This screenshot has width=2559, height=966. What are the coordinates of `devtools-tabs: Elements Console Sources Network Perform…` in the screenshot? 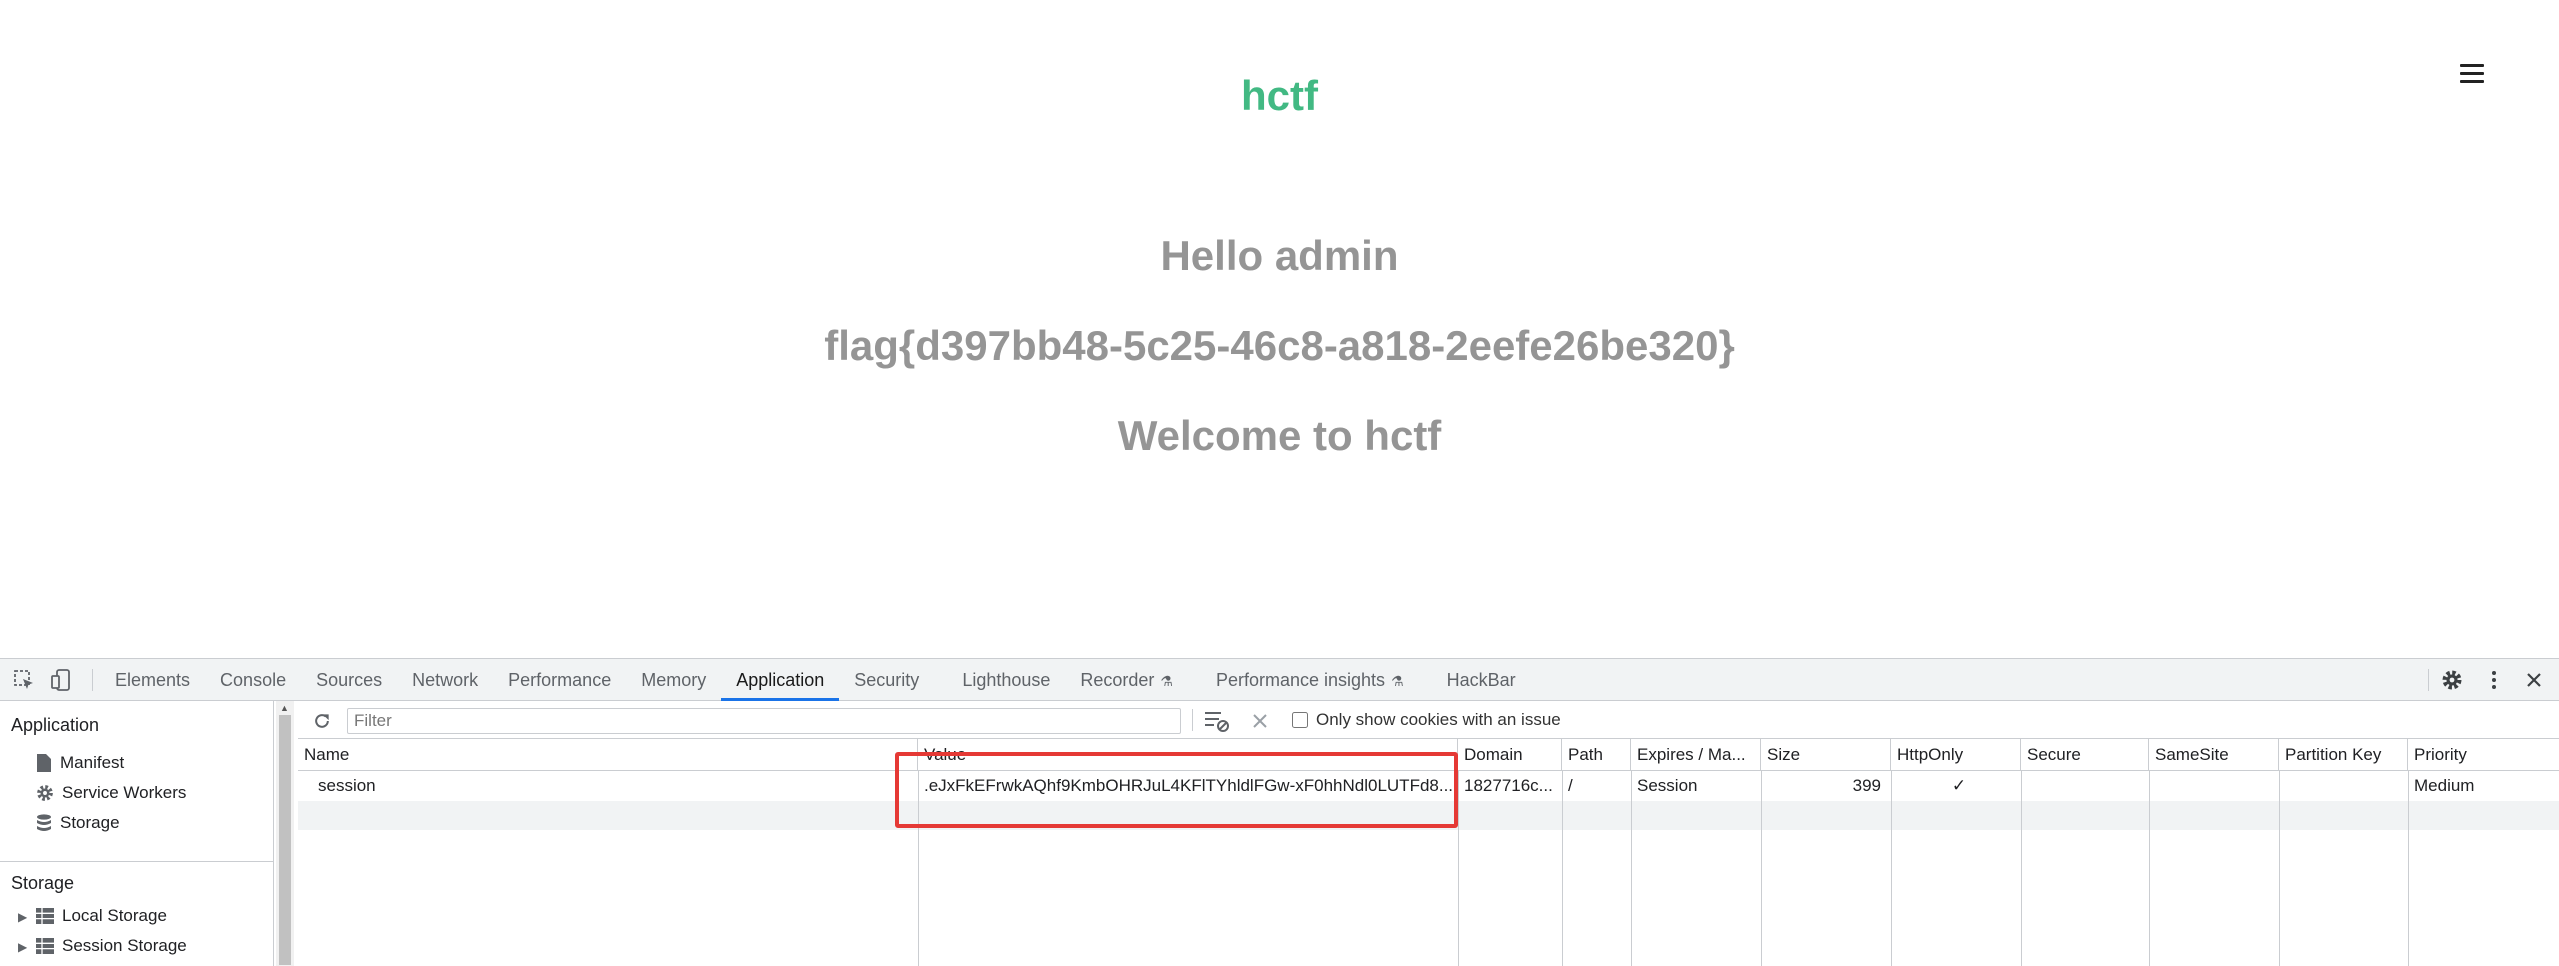 It's located at (815, 680).